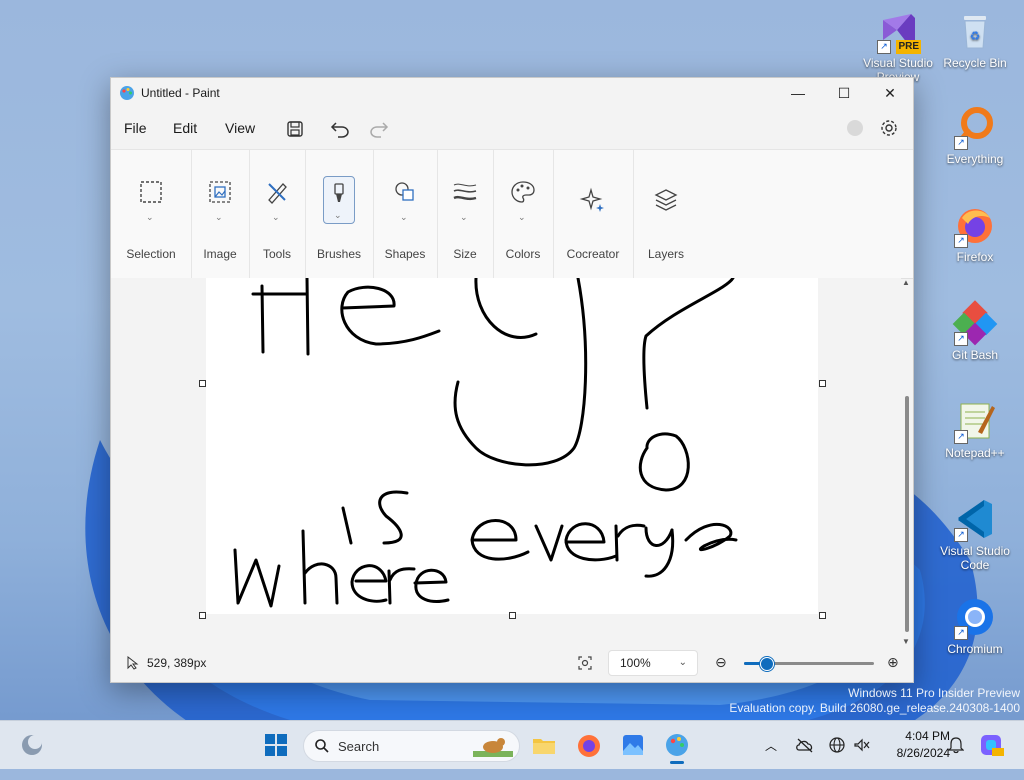 The width and height of the screenshot is (1024, 780). Describe the element at coordinates (975, 135) in the screenshot. I see `desktop-icon-everything: ↗ Everything` at that location.